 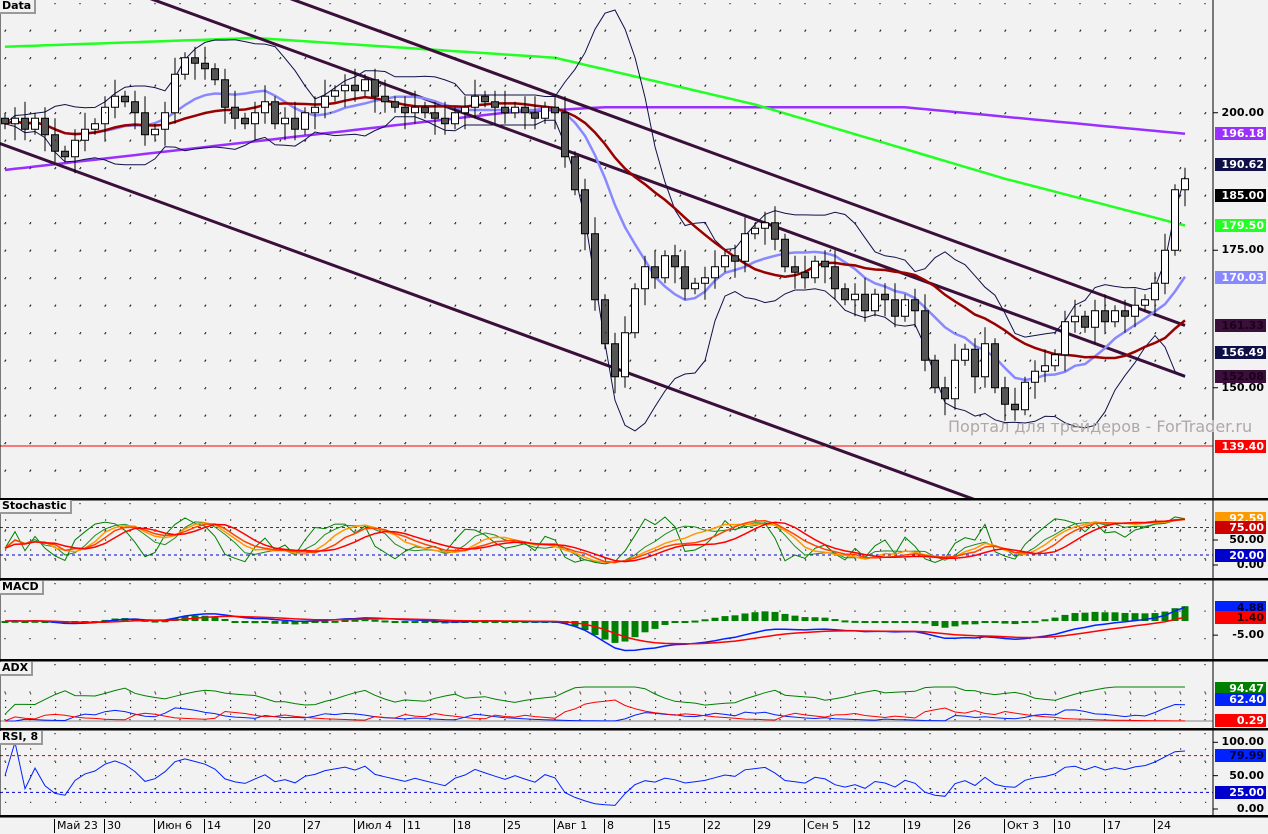 I want to click on date-axis-label: Окт 3, so click(x=1021, y=826).